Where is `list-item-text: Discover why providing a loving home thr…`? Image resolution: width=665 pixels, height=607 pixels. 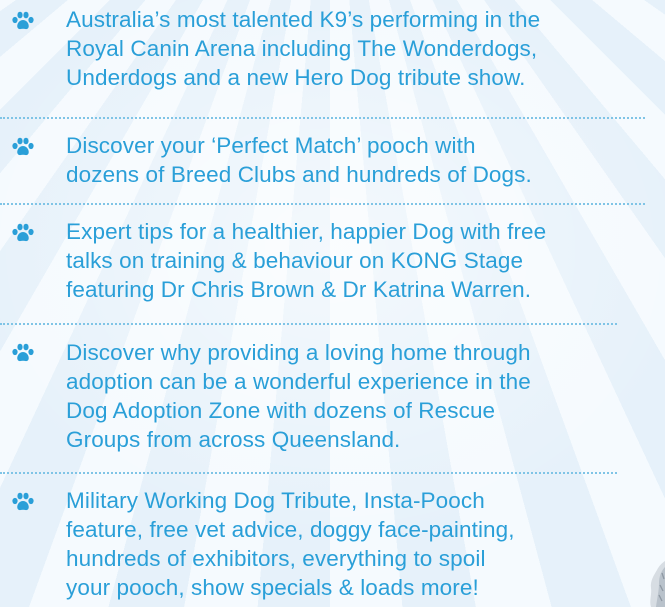 list-item-text: Discover why providing a loving home thr… is located at coordinates (298, 396).